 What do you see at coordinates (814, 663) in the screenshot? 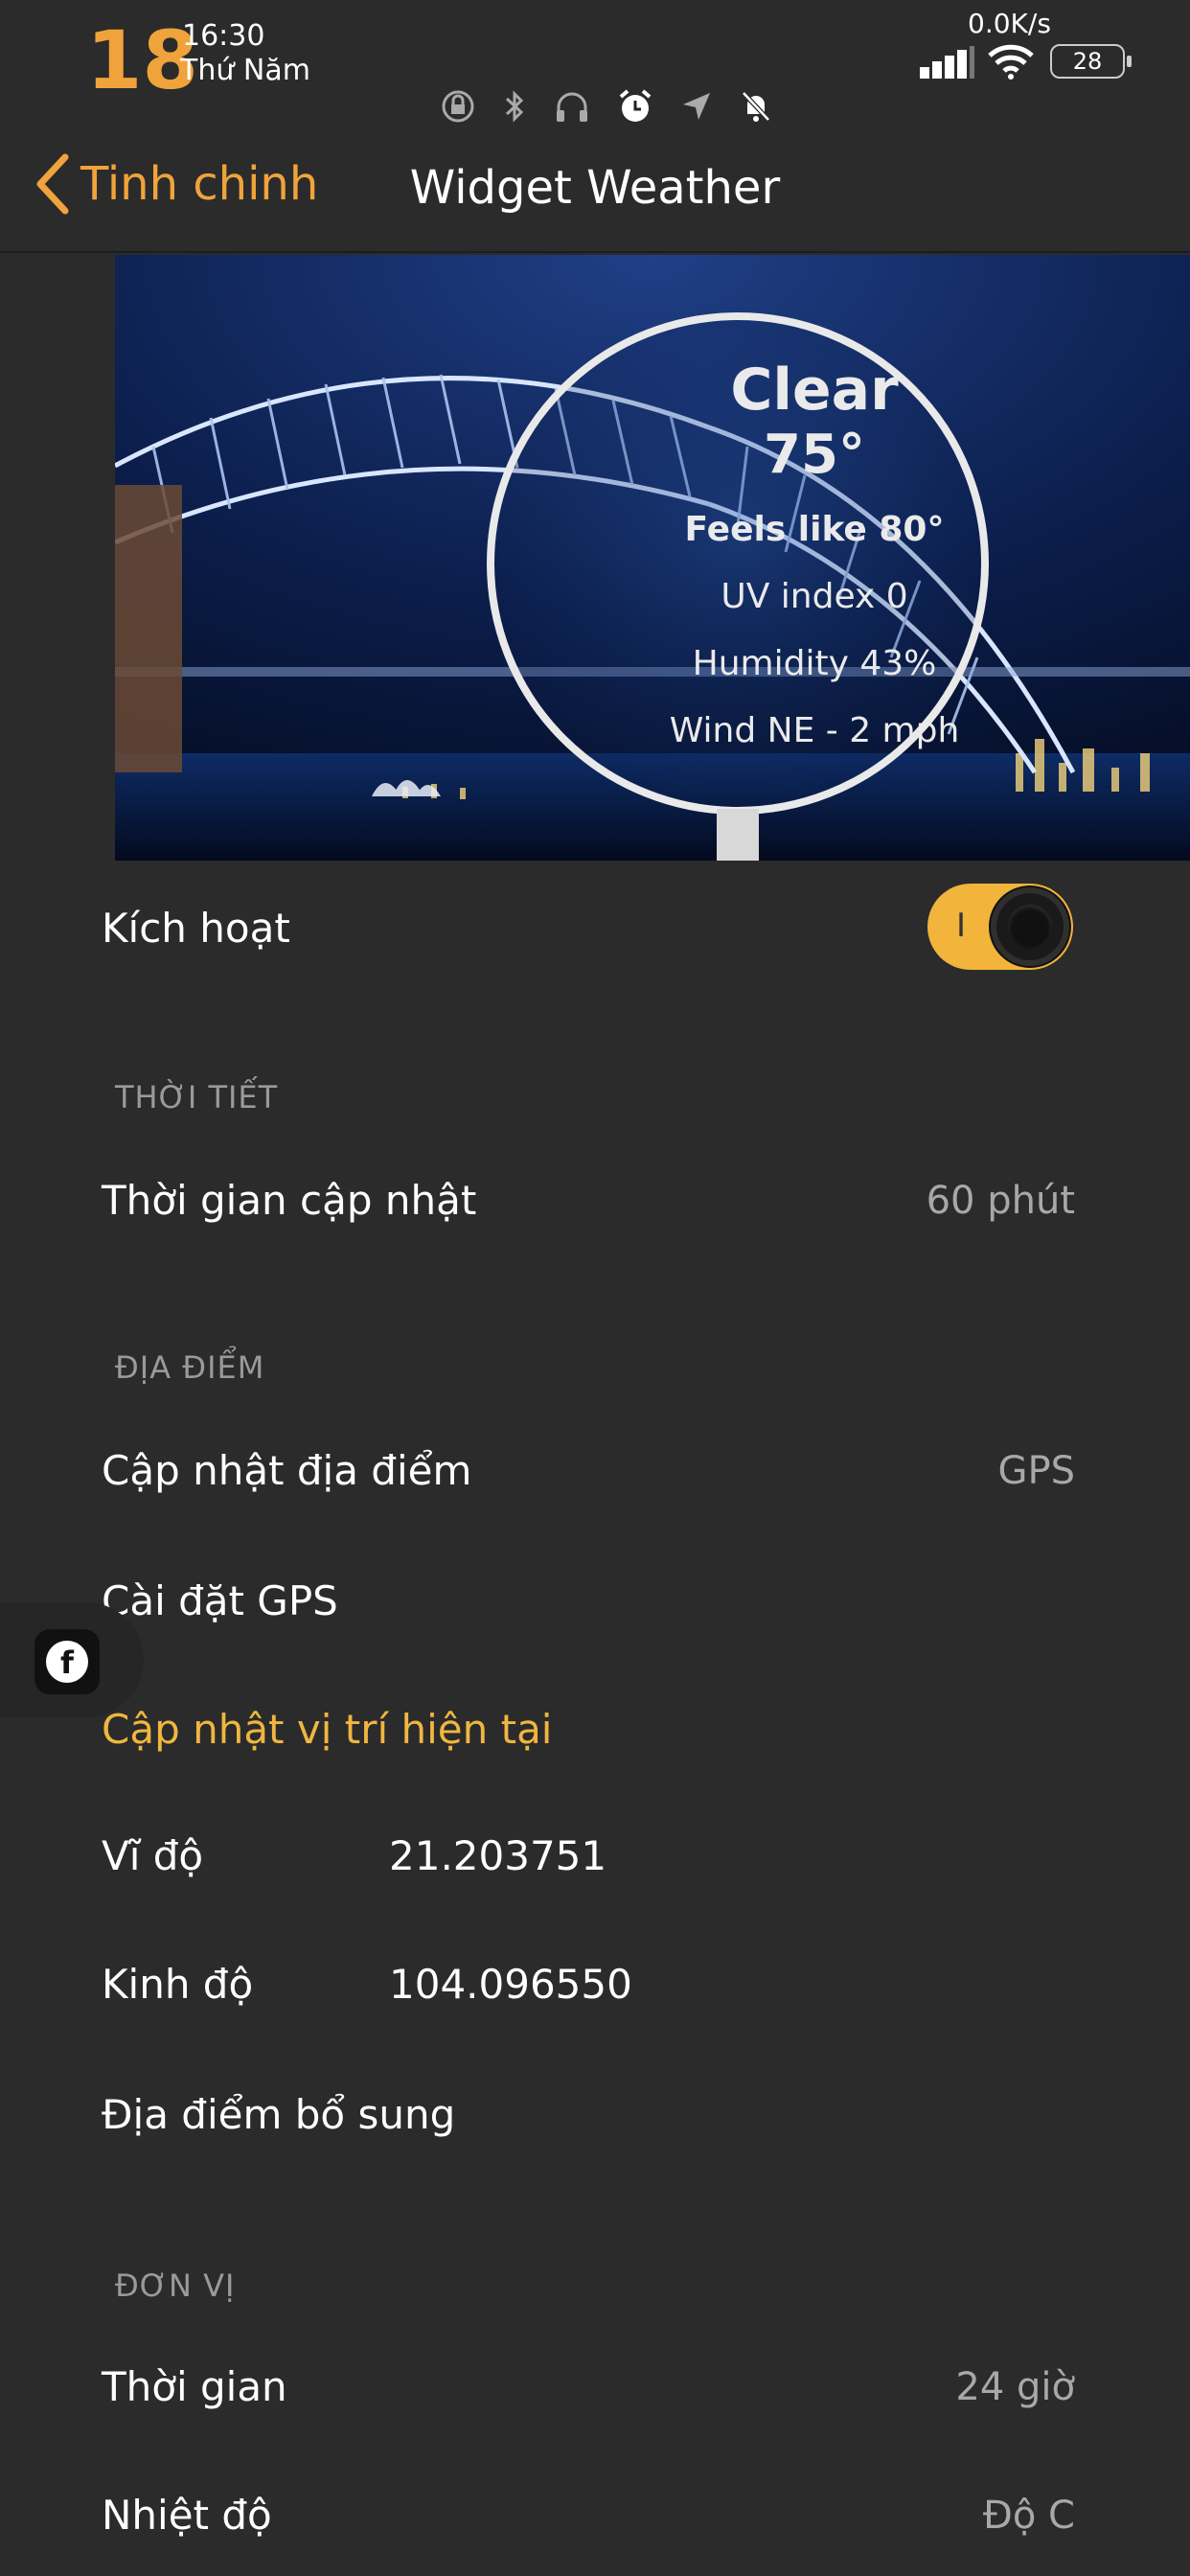
I see `weather-humidity: Humidity 43%` at bounding box center [814, 663].